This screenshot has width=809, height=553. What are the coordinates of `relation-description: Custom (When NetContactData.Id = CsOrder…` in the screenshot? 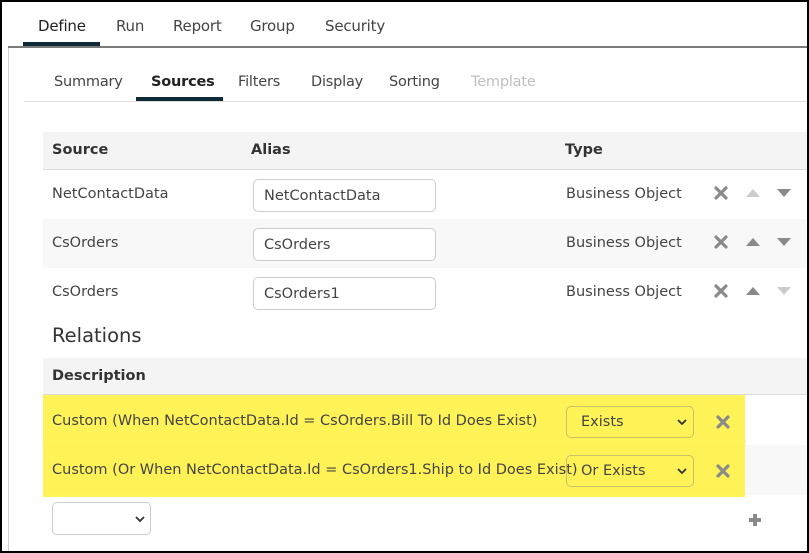 It's located at (295, 421).